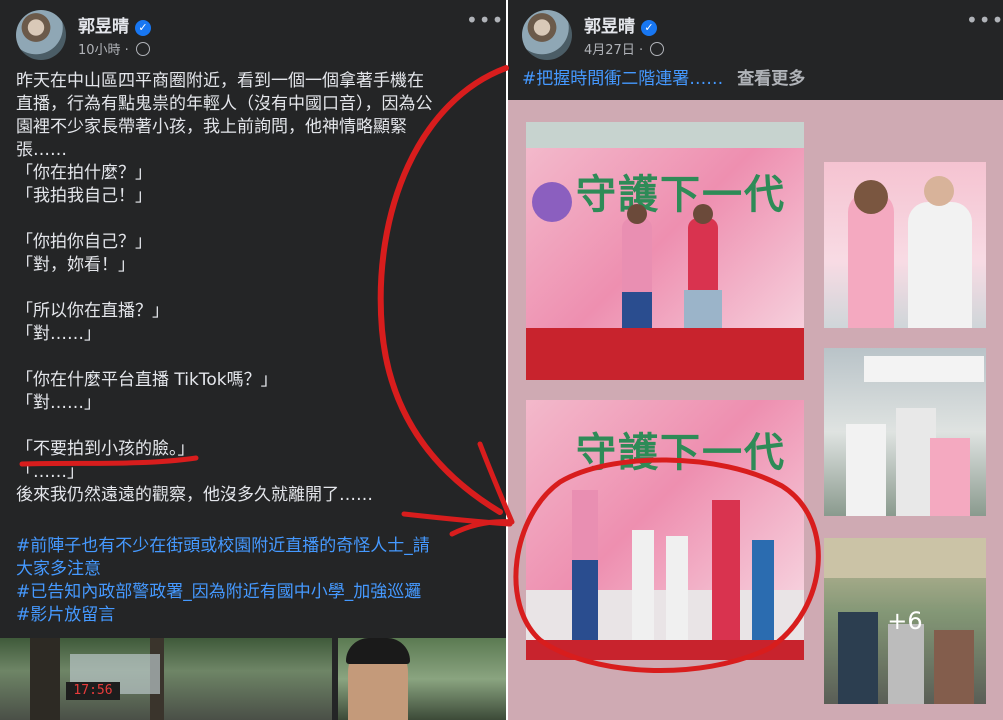  What do you see at coordinates (84, 242) in the screenshot?
I see `post-text-line: 「你拍你自己？」` at bounding box center [84, 242].